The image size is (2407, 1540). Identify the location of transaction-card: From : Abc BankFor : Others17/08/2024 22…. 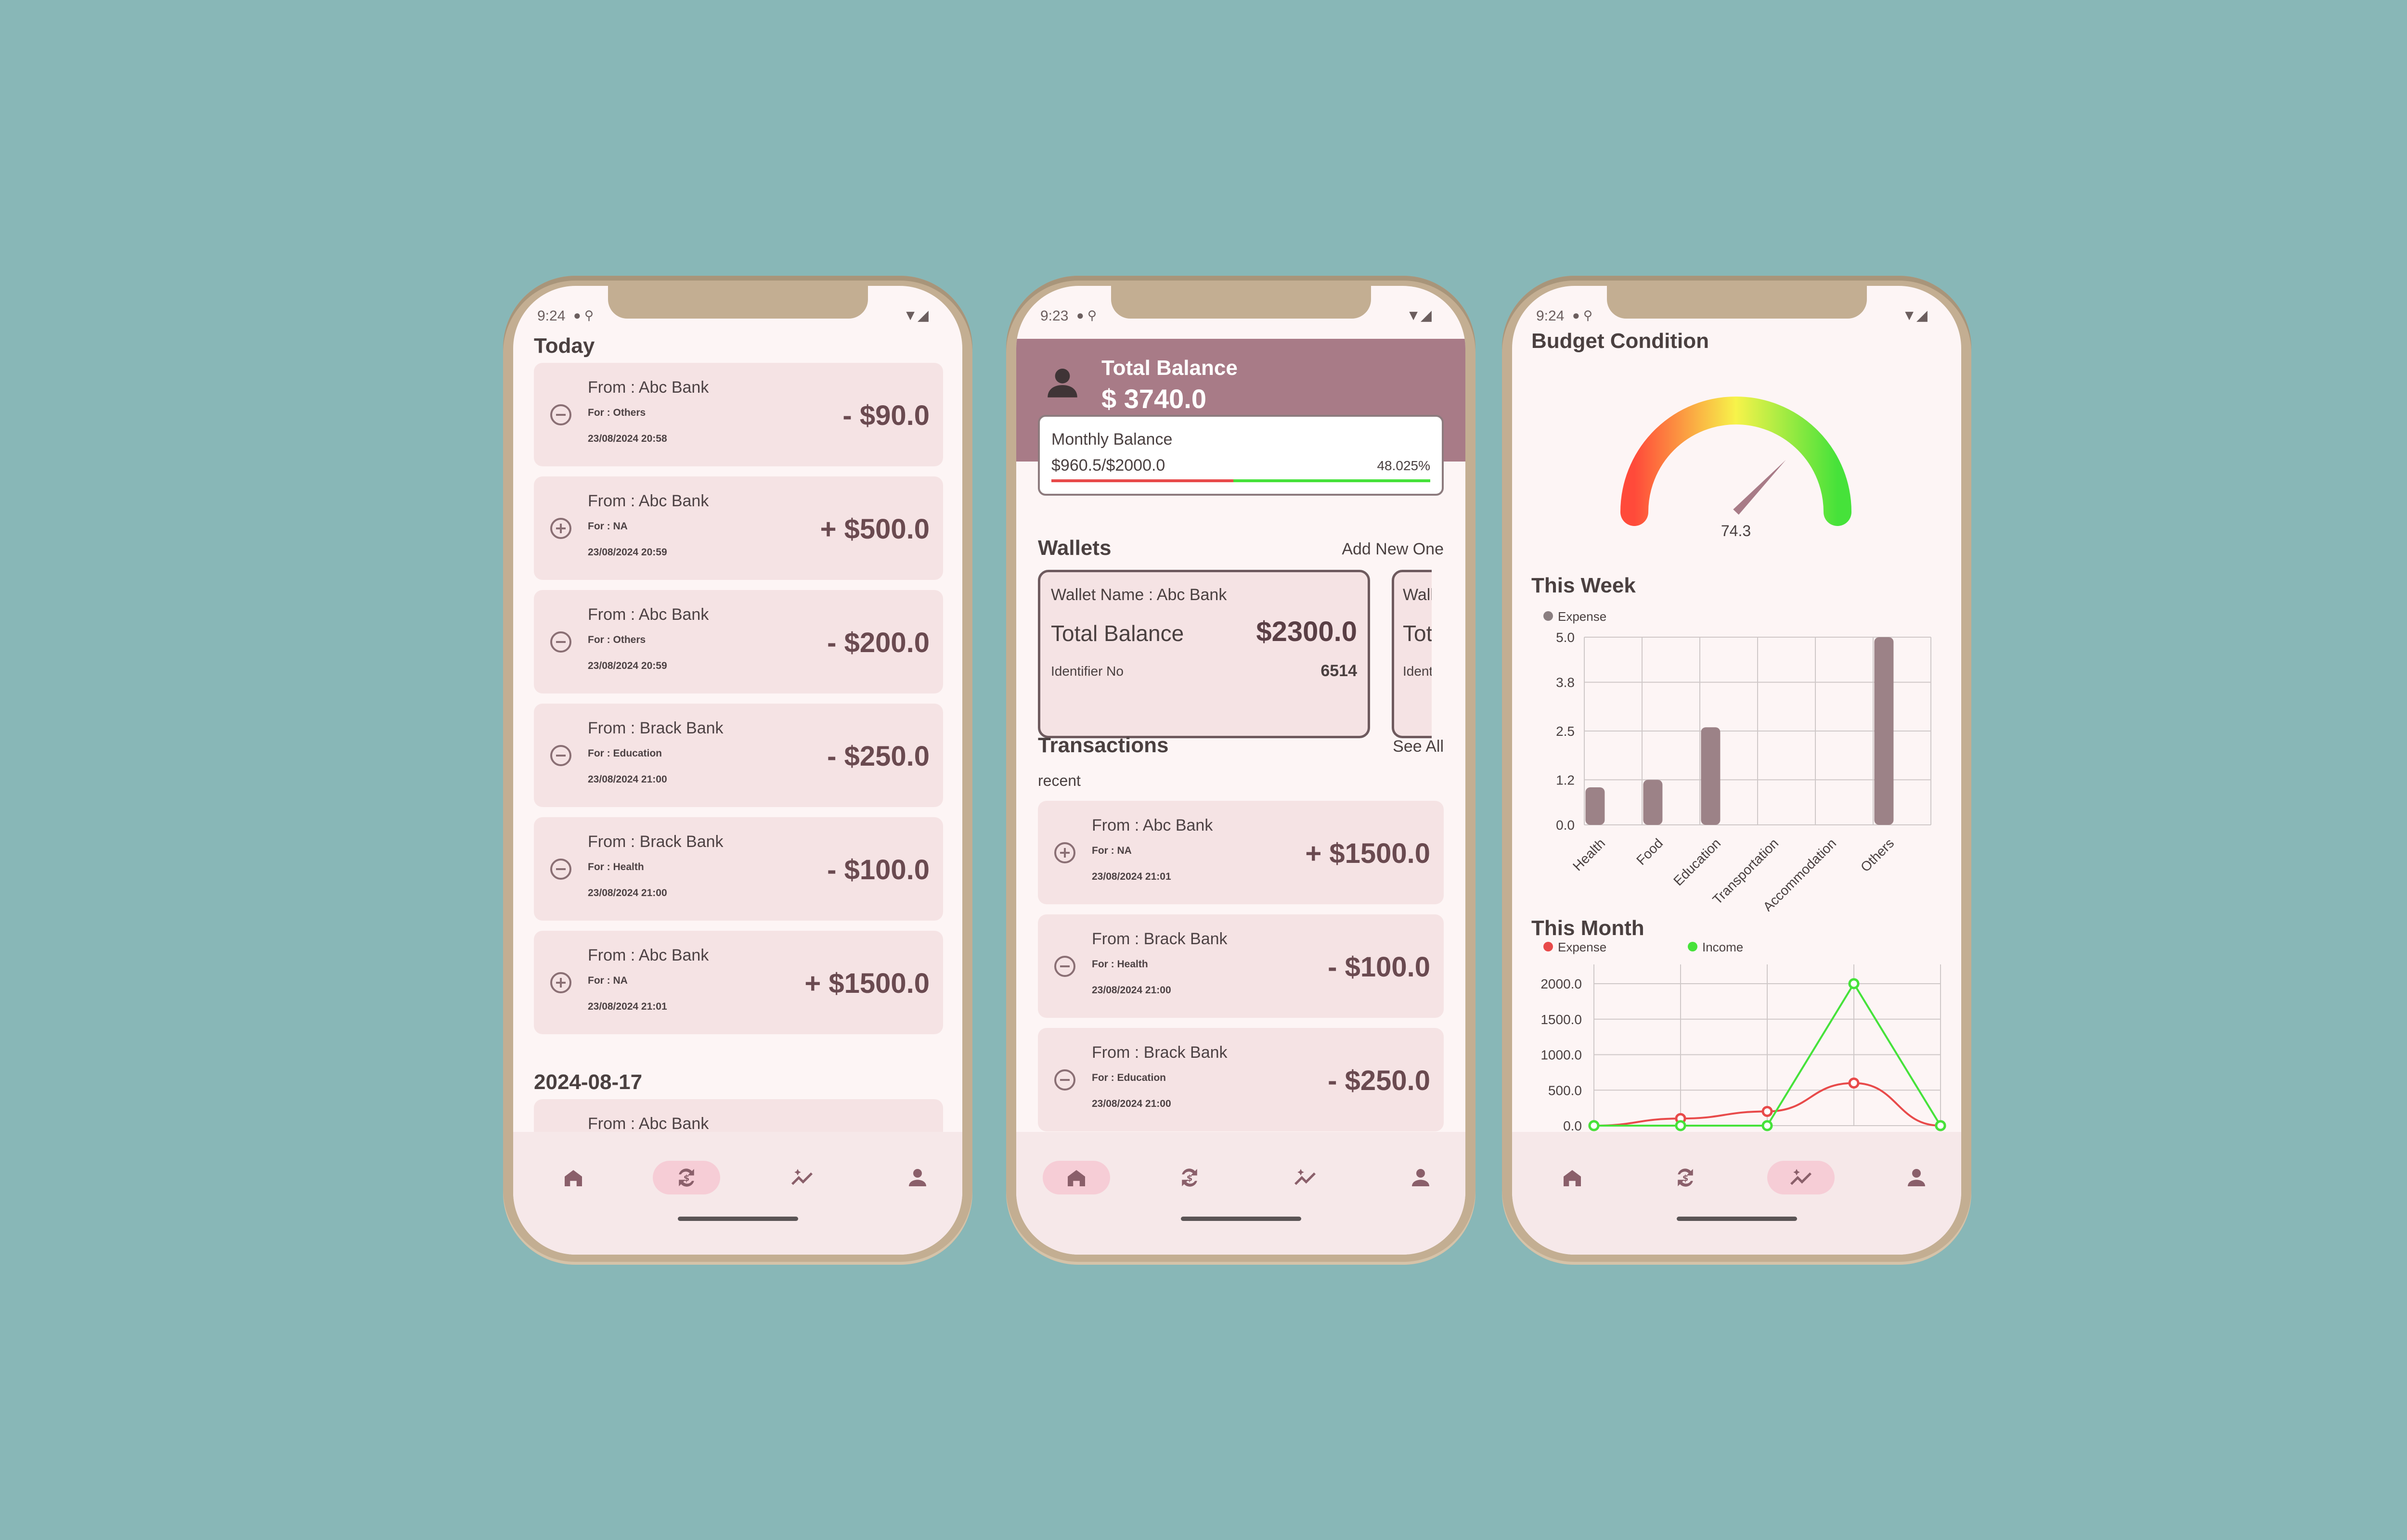
(738, 1115).